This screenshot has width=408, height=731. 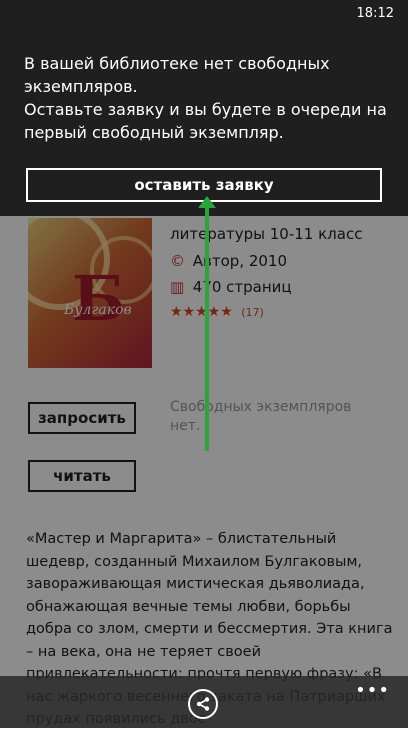 What do you see at coordinates (207, 328) in the screenshot?
I see `annotation-arrow` at bounding box center [207, 328].